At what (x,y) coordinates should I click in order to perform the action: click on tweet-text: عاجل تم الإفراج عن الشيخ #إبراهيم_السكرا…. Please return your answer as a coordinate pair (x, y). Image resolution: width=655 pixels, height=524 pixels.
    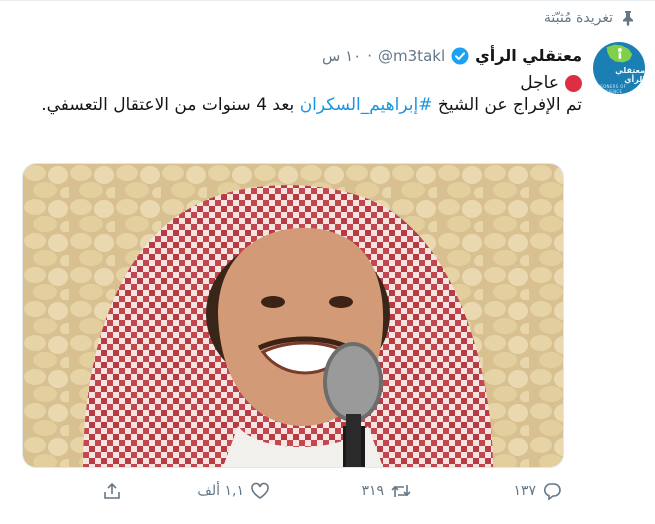
    Looking at the image, I should click on (302, 94).